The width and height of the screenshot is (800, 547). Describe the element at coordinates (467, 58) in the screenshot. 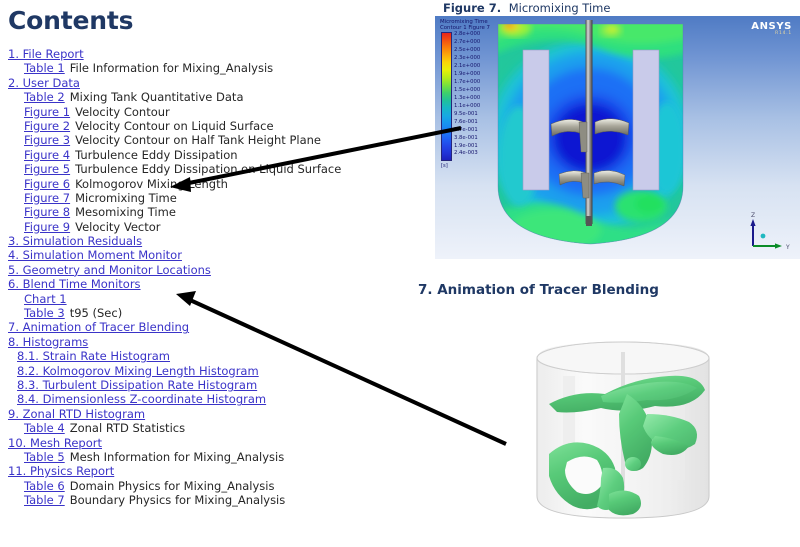

I see `legend-value: 2.3e+000` at that location.